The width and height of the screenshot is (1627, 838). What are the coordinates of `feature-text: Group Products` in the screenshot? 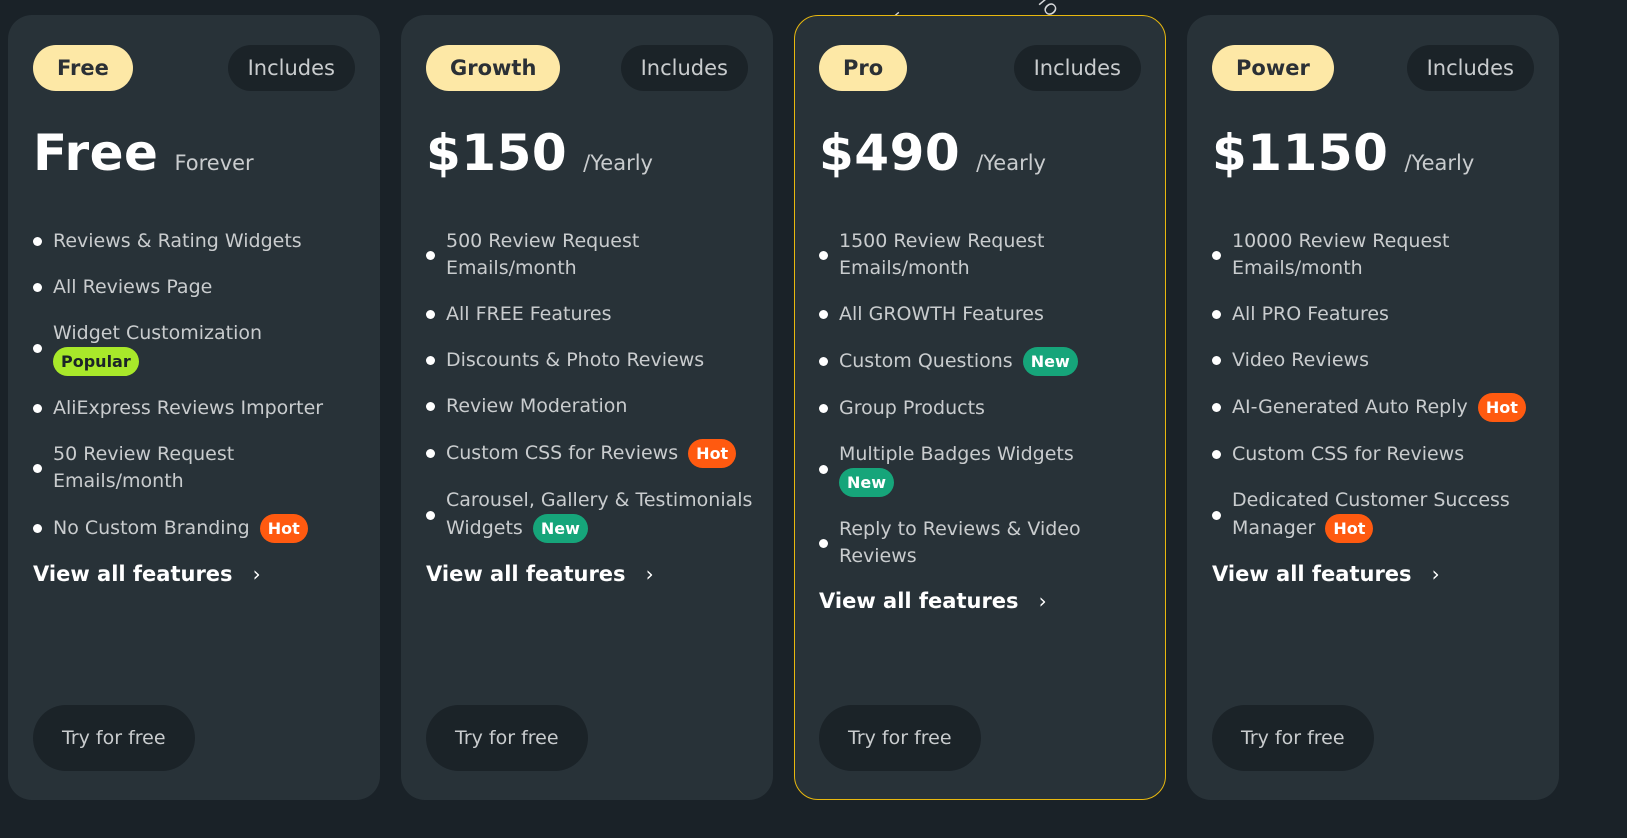 It's located at (912, 408).